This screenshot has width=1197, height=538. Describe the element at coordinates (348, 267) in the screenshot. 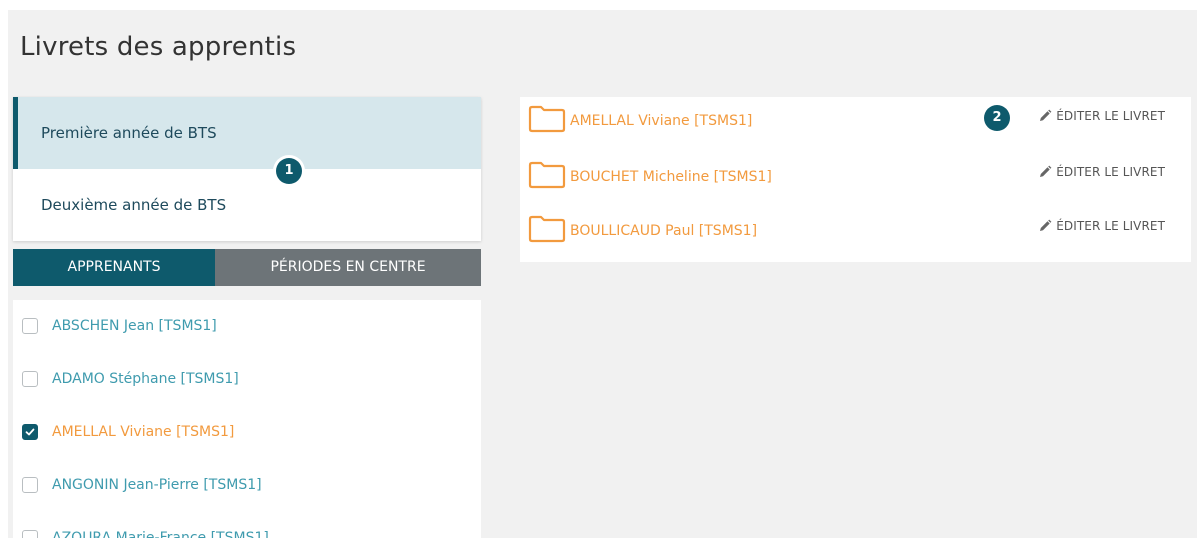

I see `tab-periods: PÉRIODES EN CENTRE` at that location.